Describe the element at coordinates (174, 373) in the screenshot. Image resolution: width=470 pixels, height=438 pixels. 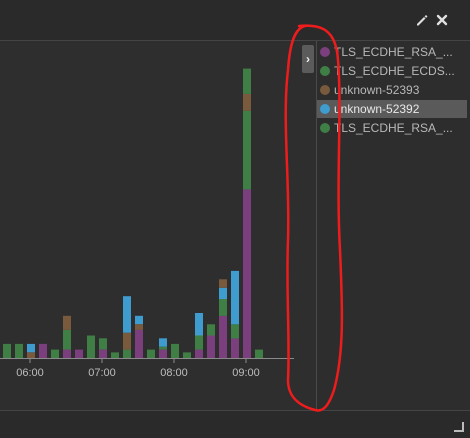
I see `x-tick-label: 08:00` at that location.